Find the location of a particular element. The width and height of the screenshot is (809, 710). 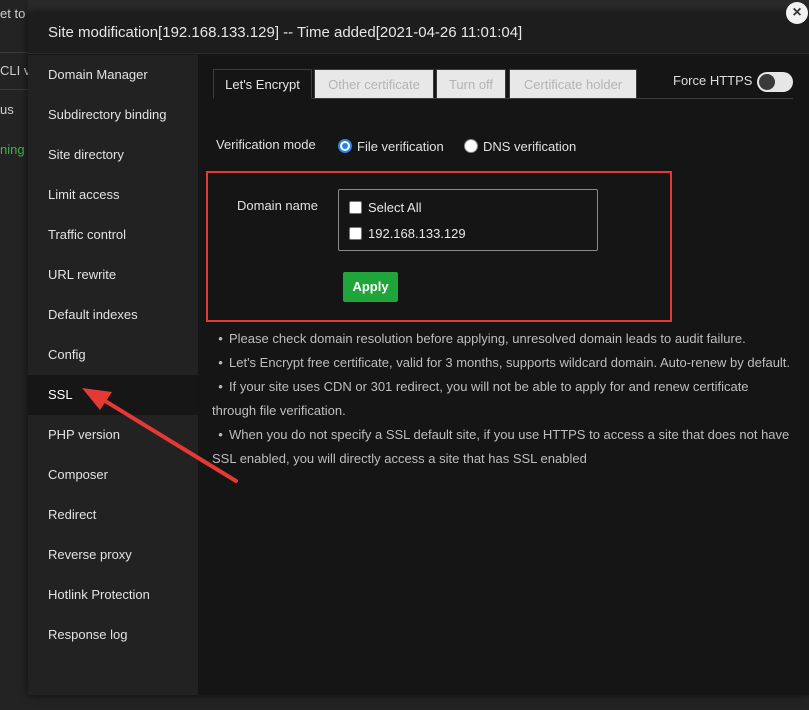

force-https-toggle is located at coordinates (775, 82).